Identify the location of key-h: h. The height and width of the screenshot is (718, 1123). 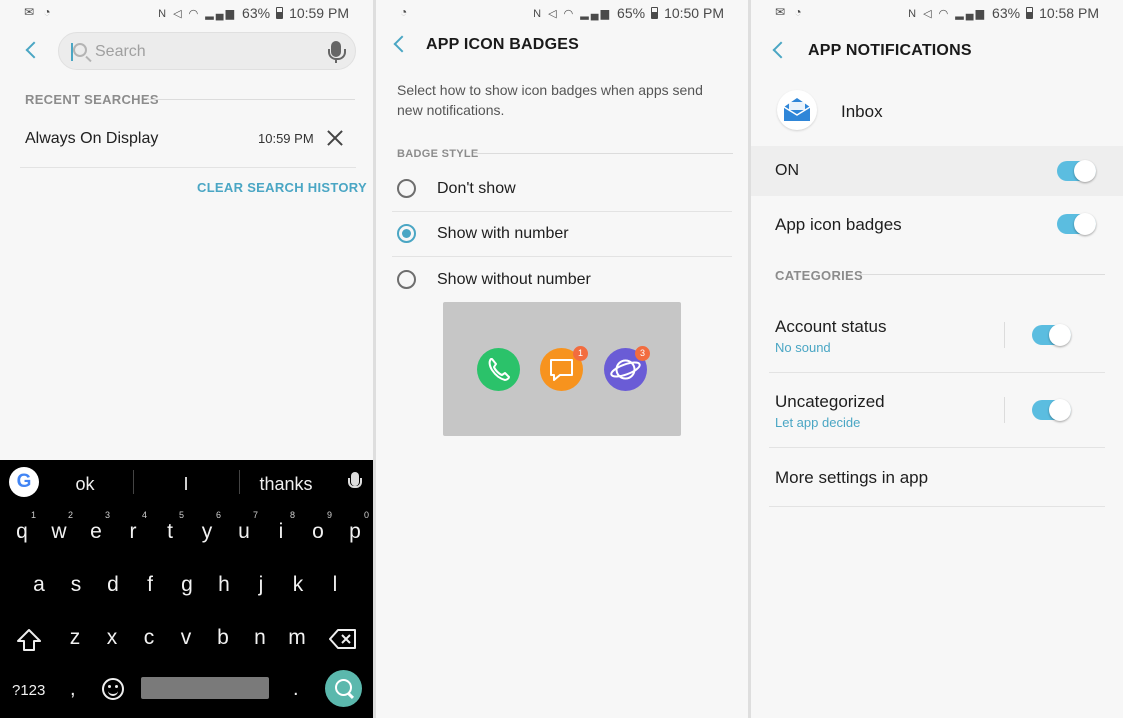
(224, 585).